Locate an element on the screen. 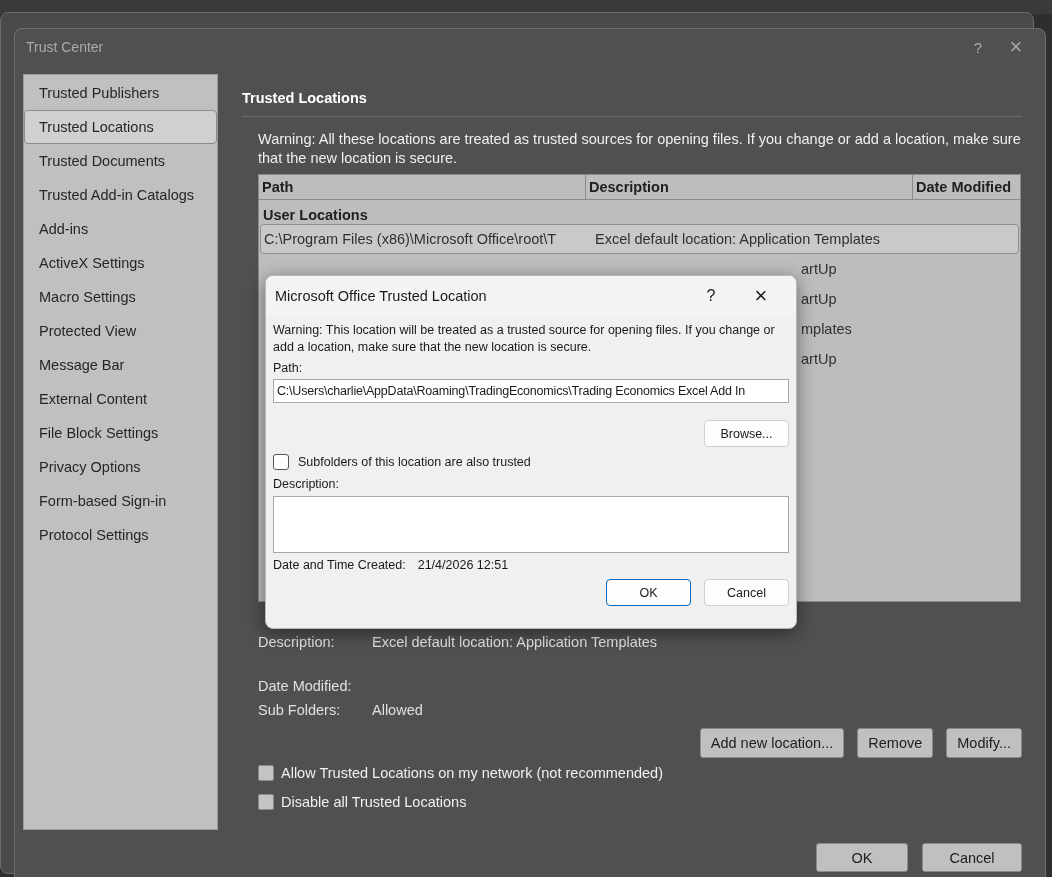 The image size is (1052, 877). dialog-title: Microsoft Office Trusted Location is located at coordinates (381, 296).